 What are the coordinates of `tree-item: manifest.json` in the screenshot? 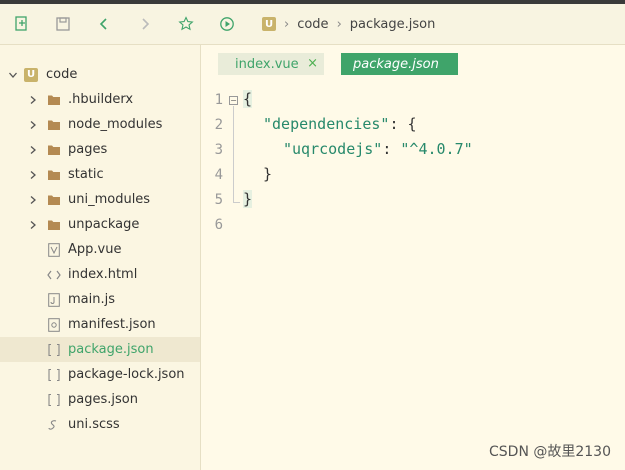 It's located at (100, 324).